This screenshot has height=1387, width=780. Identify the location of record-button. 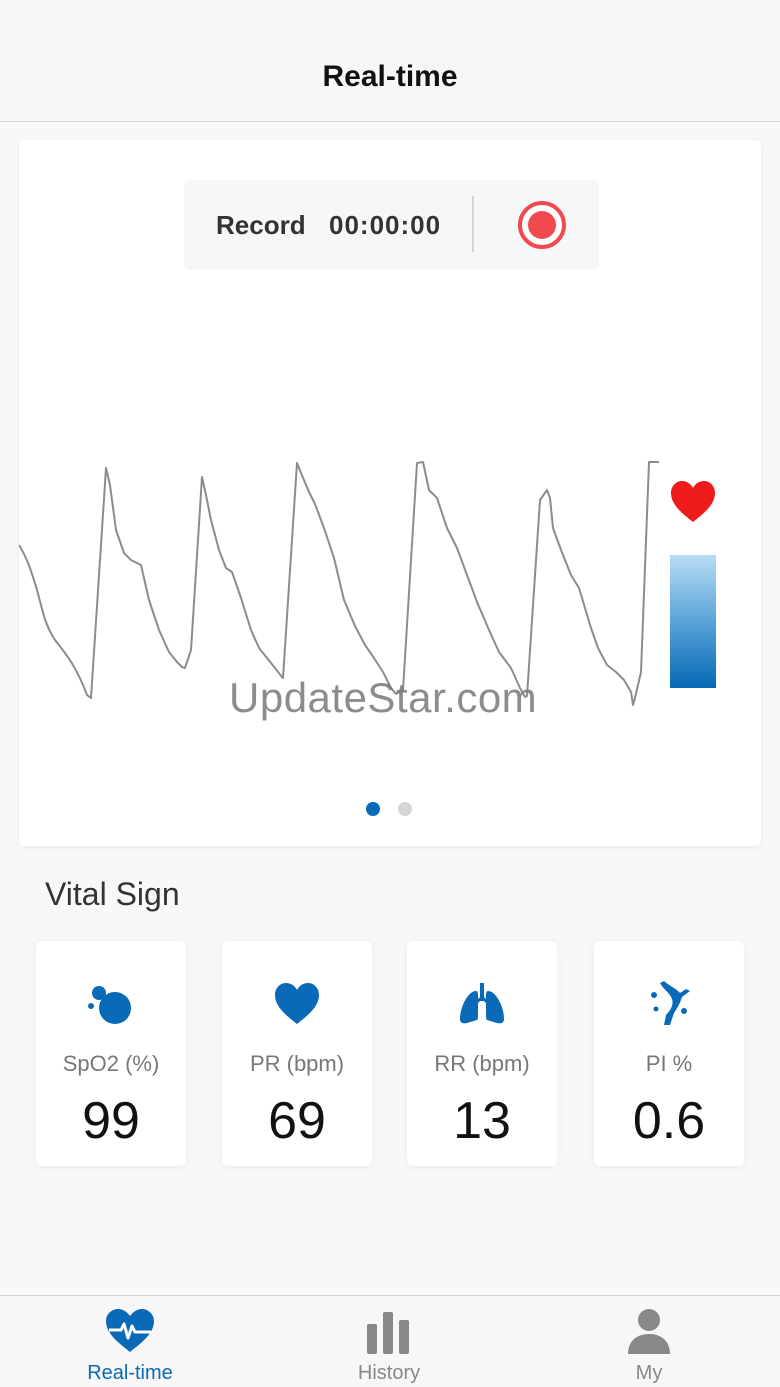
(542, 225).